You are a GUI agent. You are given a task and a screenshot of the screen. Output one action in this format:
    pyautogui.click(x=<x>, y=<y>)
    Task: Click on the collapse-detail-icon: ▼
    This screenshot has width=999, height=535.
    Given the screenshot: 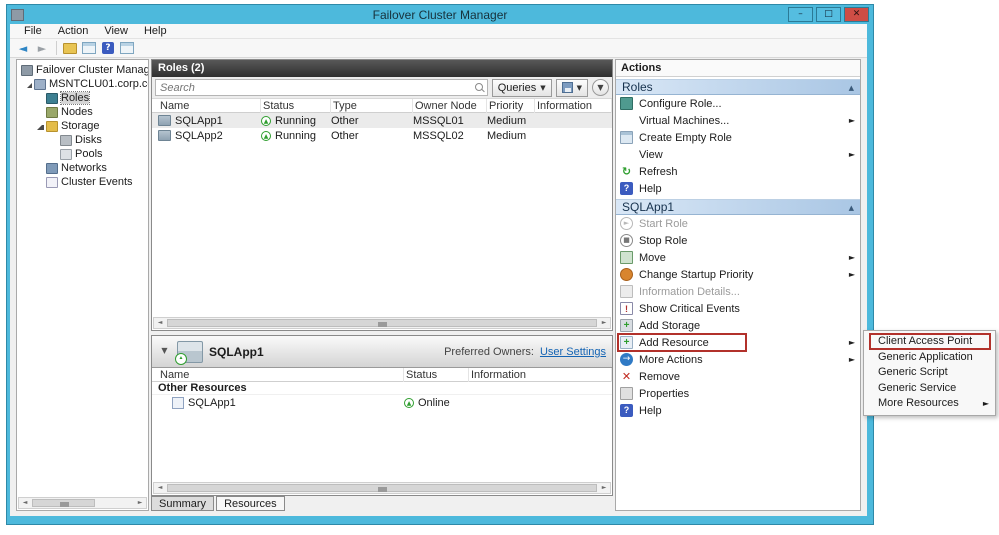 What is the action you would take?
    pyautogui.click(x=164, y=351)
    